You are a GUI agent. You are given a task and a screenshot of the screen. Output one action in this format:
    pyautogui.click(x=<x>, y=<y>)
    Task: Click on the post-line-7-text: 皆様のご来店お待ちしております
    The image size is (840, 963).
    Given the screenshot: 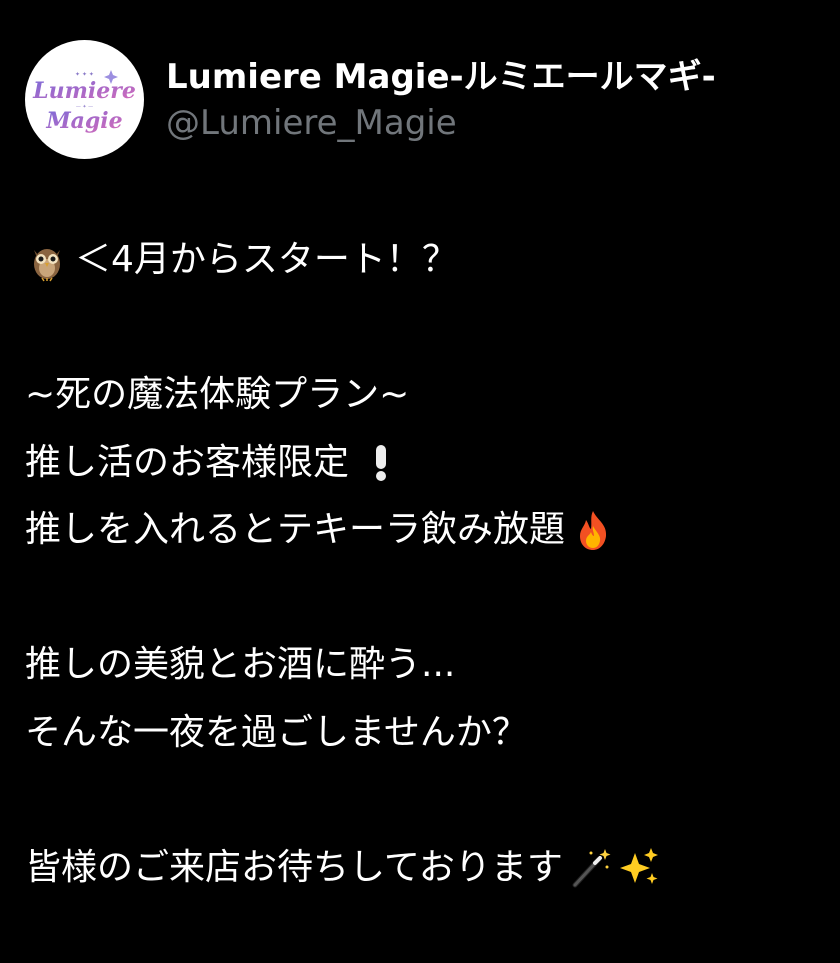 What is the action you would take?
    pyautogui.click(x=294, y=867)
    